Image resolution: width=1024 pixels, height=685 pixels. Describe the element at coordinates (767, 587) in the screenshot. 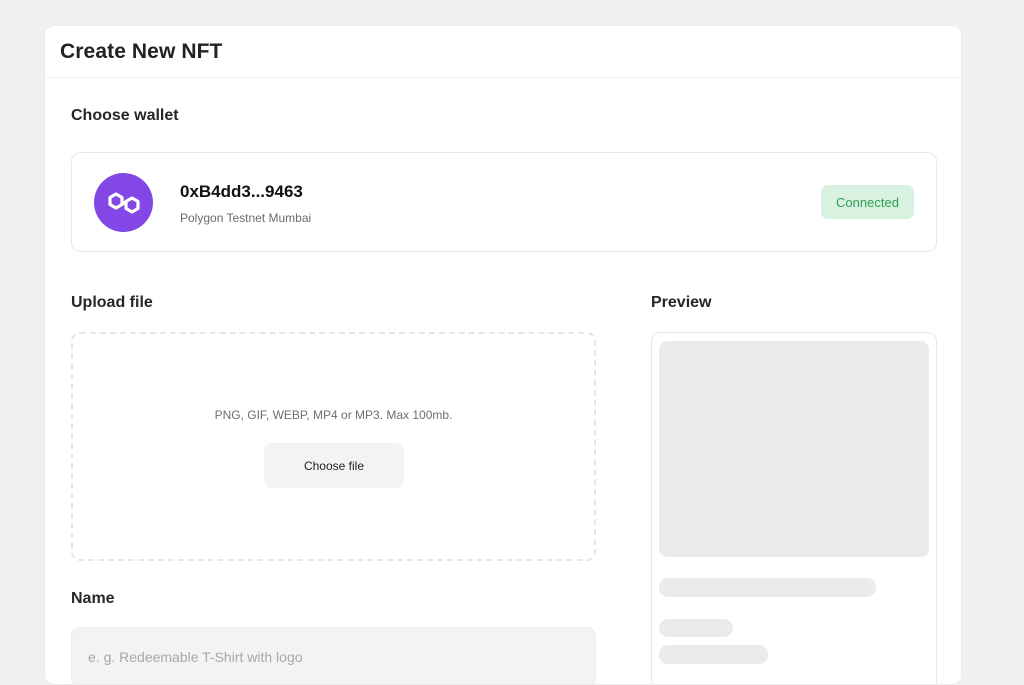

I see `preview-title-skeleton` at that location.